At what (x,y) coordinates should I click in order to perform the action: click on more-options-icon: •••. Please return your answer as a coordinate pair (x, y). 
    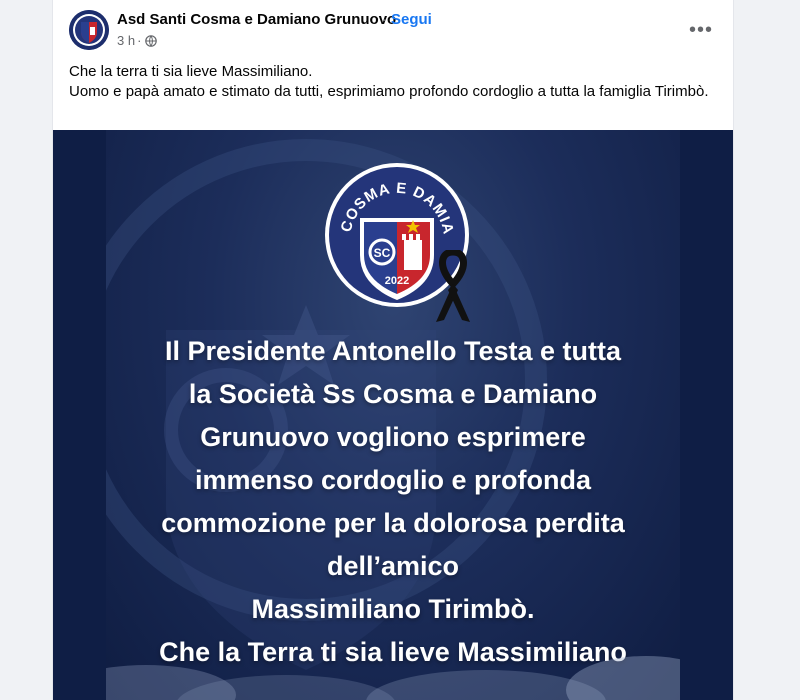
    Looking at the image, I should click on (701, 30).